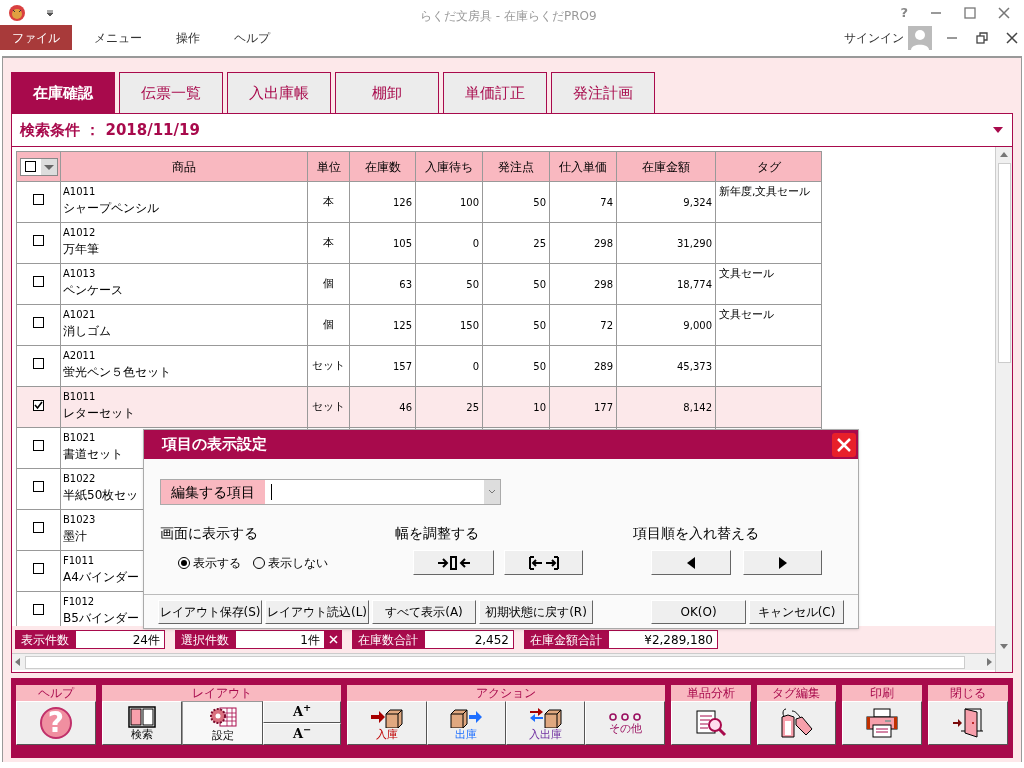 The width and height of the screenshot is (1024, 768). I want to click on window-title: らくだ文房具 - 在庫らくだPRO9, so click(508, 16).